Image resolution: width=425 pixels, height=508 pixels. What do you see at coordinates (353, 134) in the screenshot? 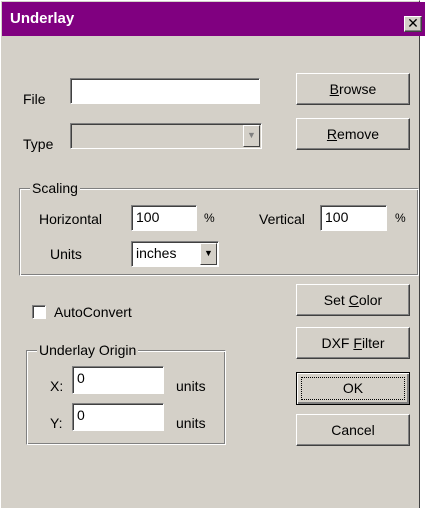
I see `remove-button: Remove` at bounding box center [353, 134].